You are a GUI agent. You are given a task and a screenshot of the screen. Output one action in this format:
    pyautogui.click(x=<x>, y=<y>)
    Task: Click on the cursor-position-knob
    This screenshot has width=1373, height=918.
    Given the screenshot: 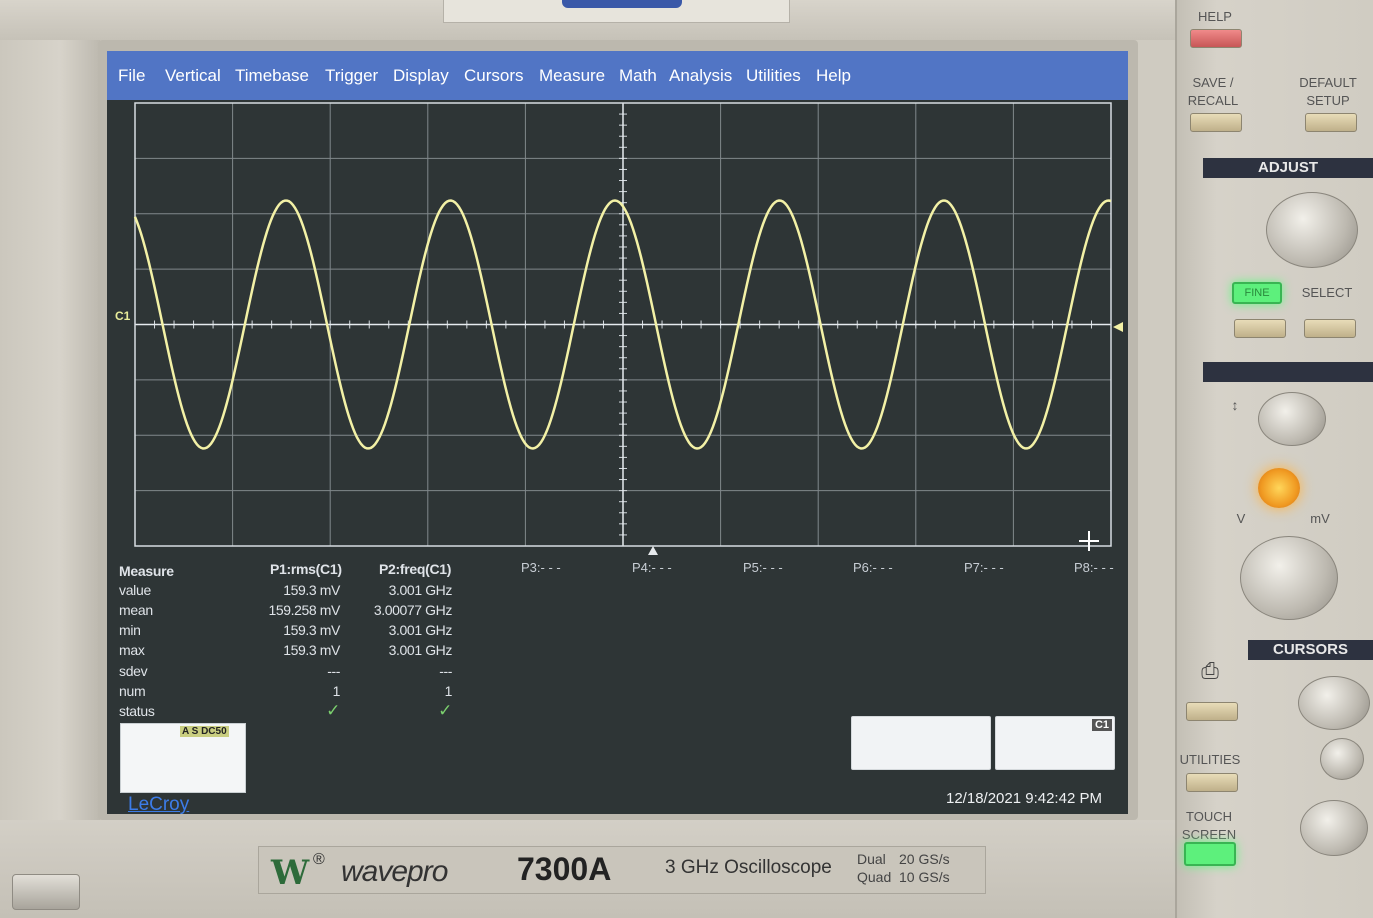 What is the action you would take?
    pyautogui.click(x=1334, y=828)
    